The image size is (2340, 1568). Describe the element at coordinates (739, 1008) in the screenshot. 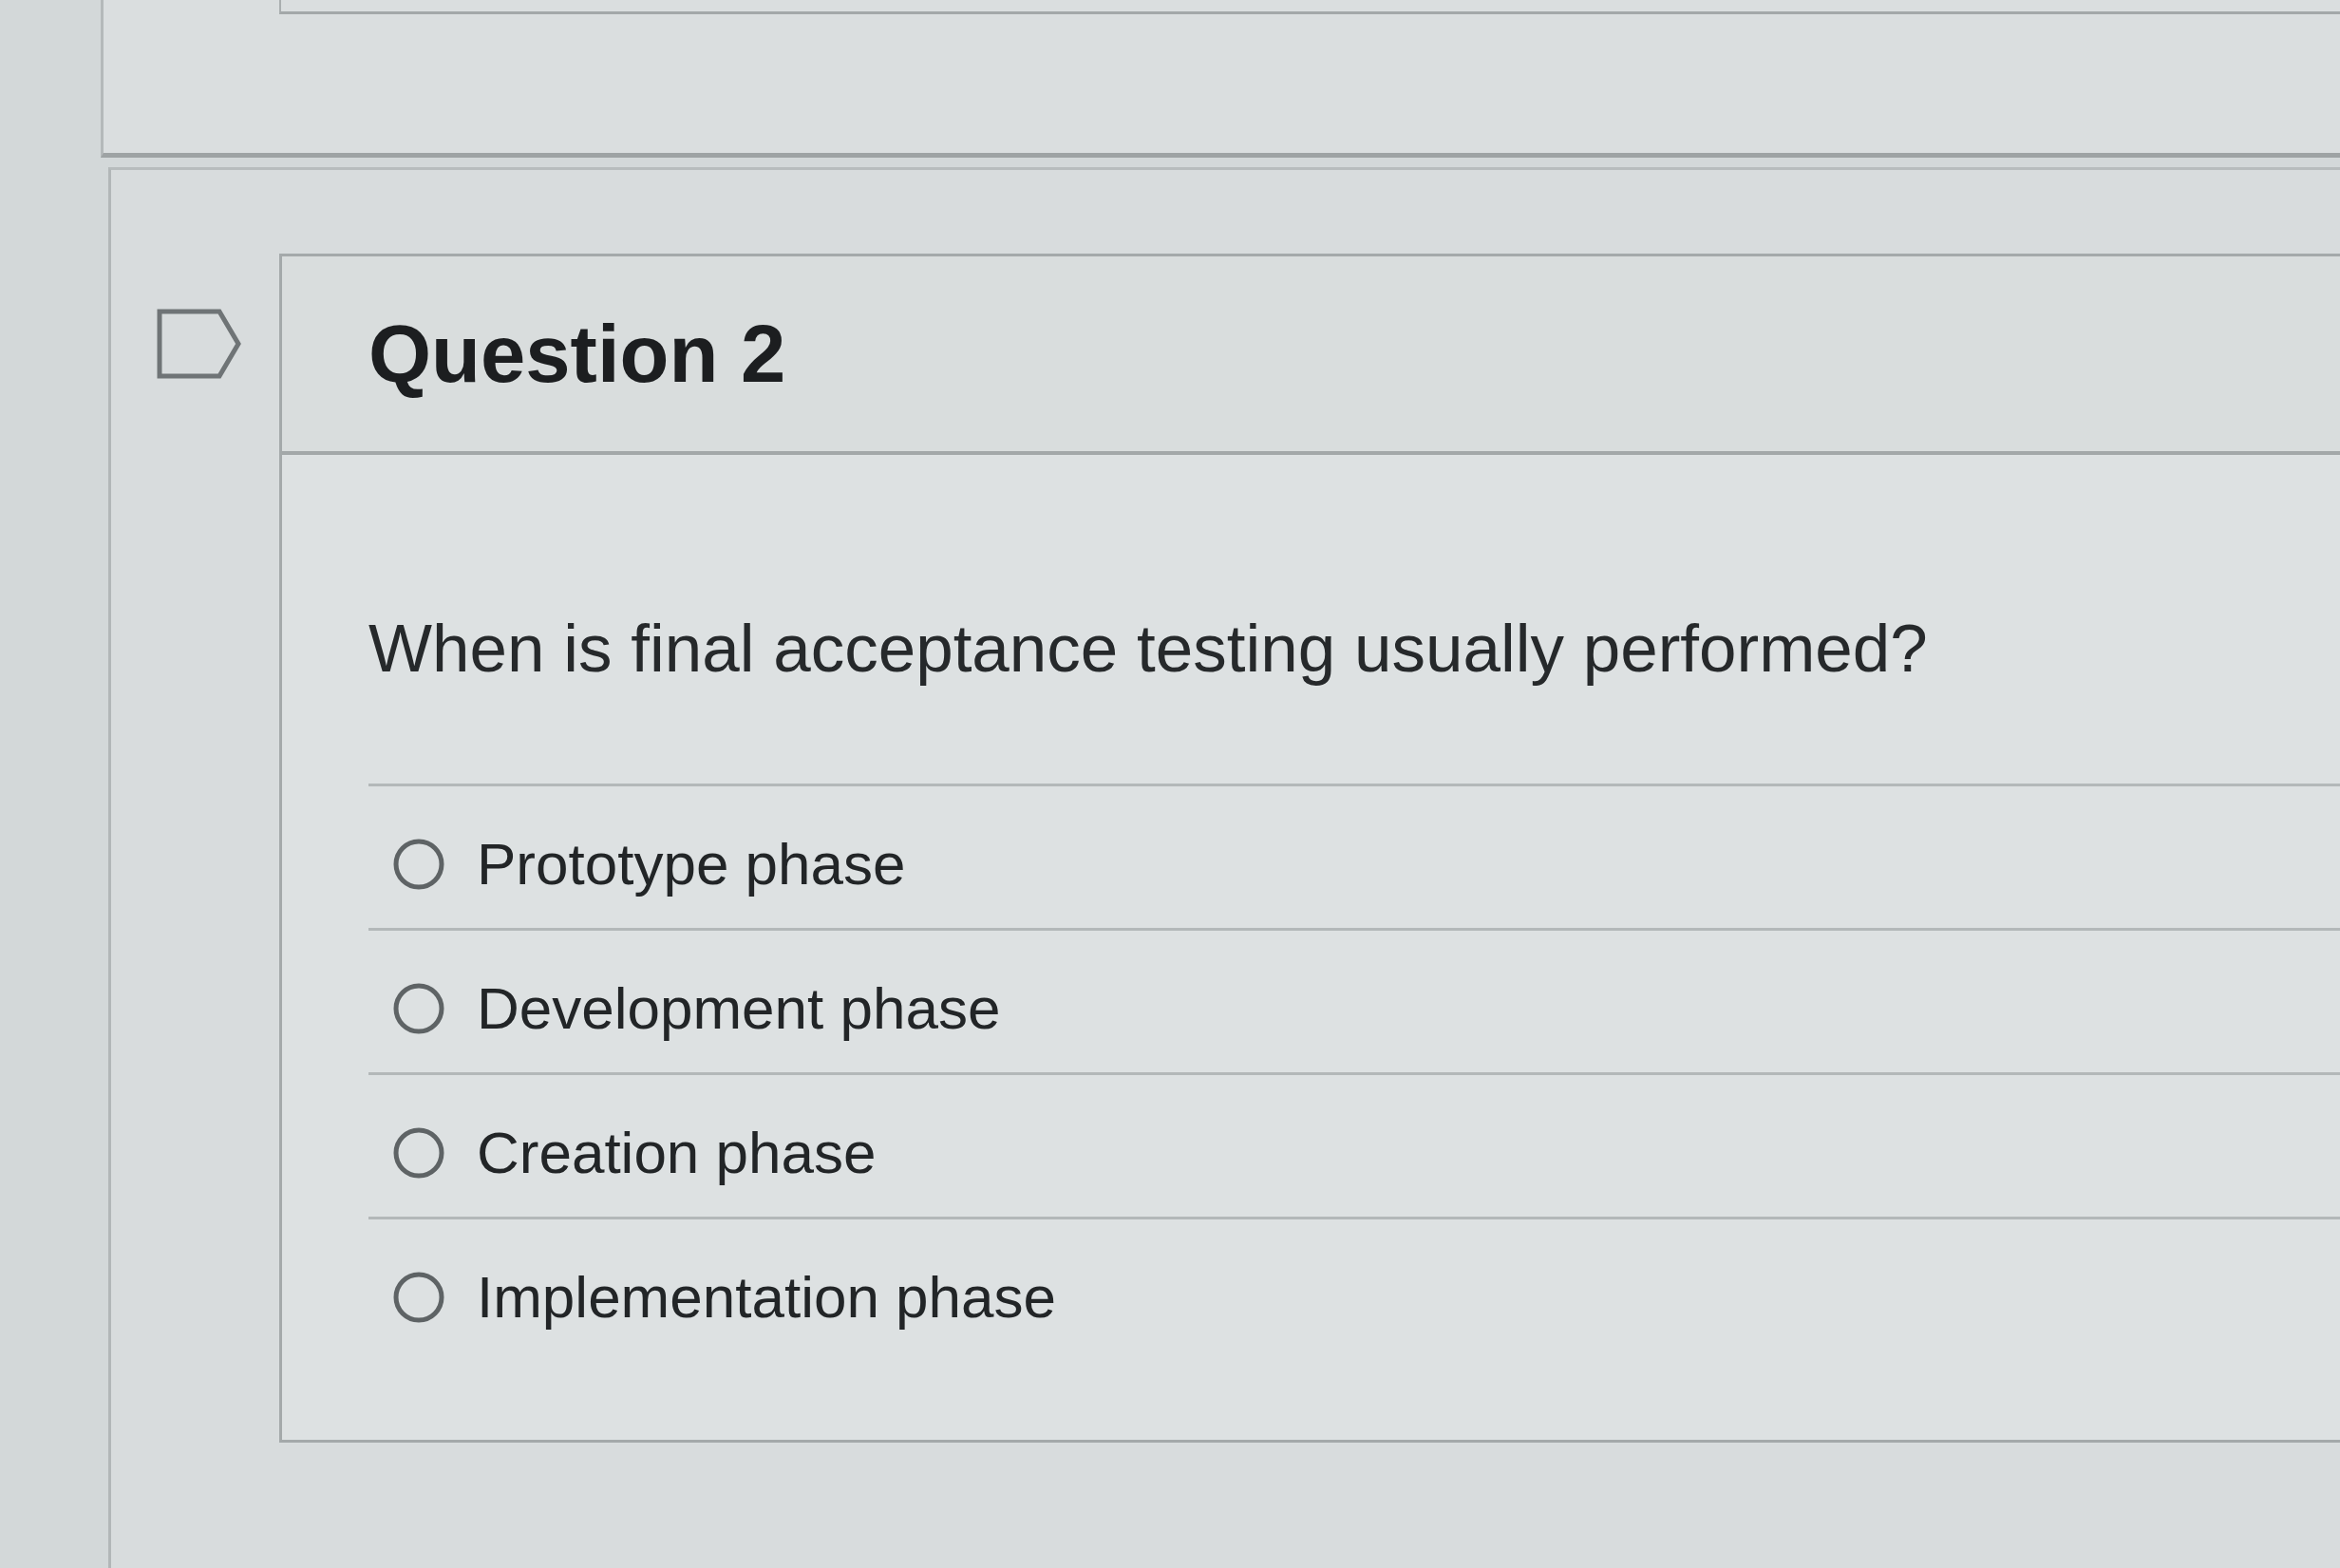

I see `option-label: Development phase` at that location.